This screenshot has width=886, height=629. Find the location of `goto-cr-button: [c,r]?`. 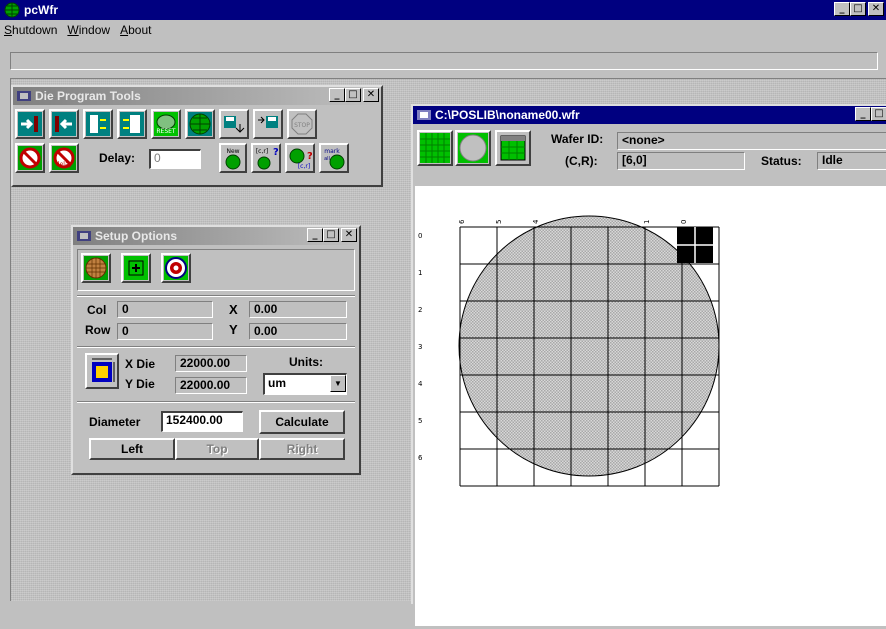

goto-cr-button: [c,r]? is located at coordinates (266, 158).